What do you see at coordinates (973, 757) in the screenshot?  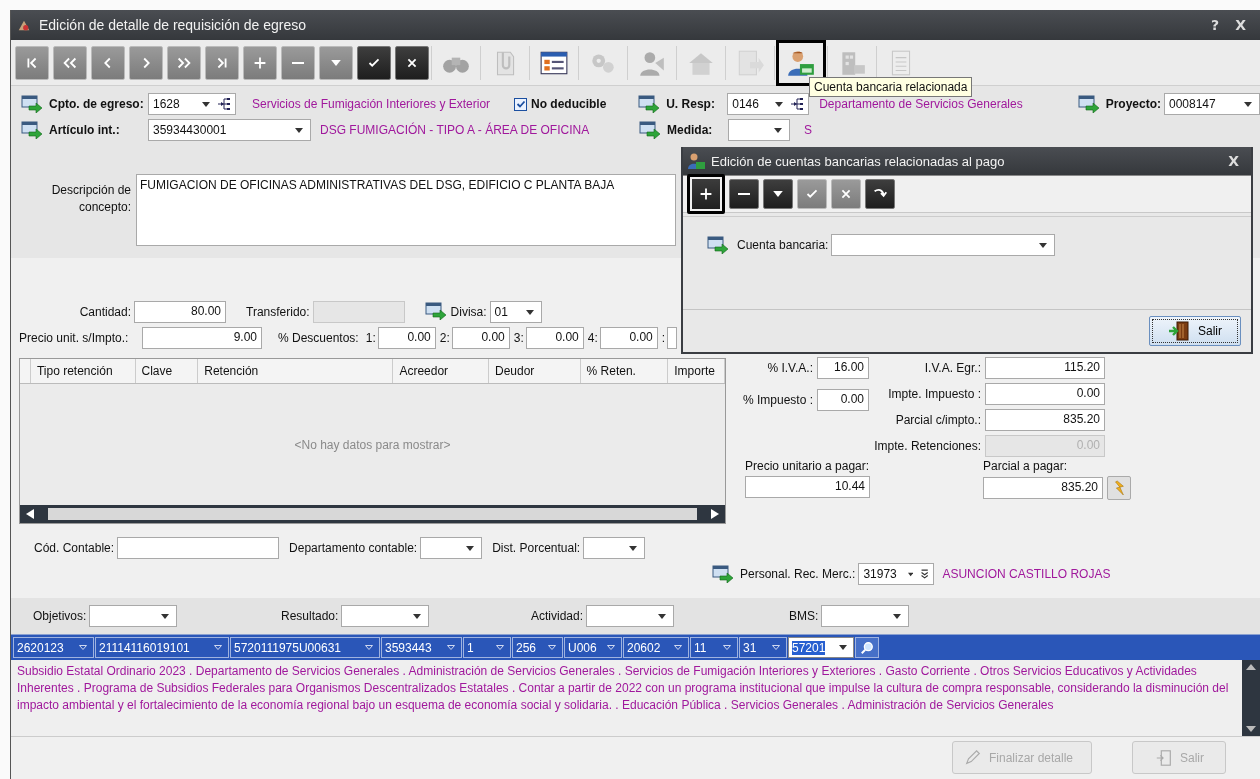 I see `pen-icon` at bounding box center [973, 757].